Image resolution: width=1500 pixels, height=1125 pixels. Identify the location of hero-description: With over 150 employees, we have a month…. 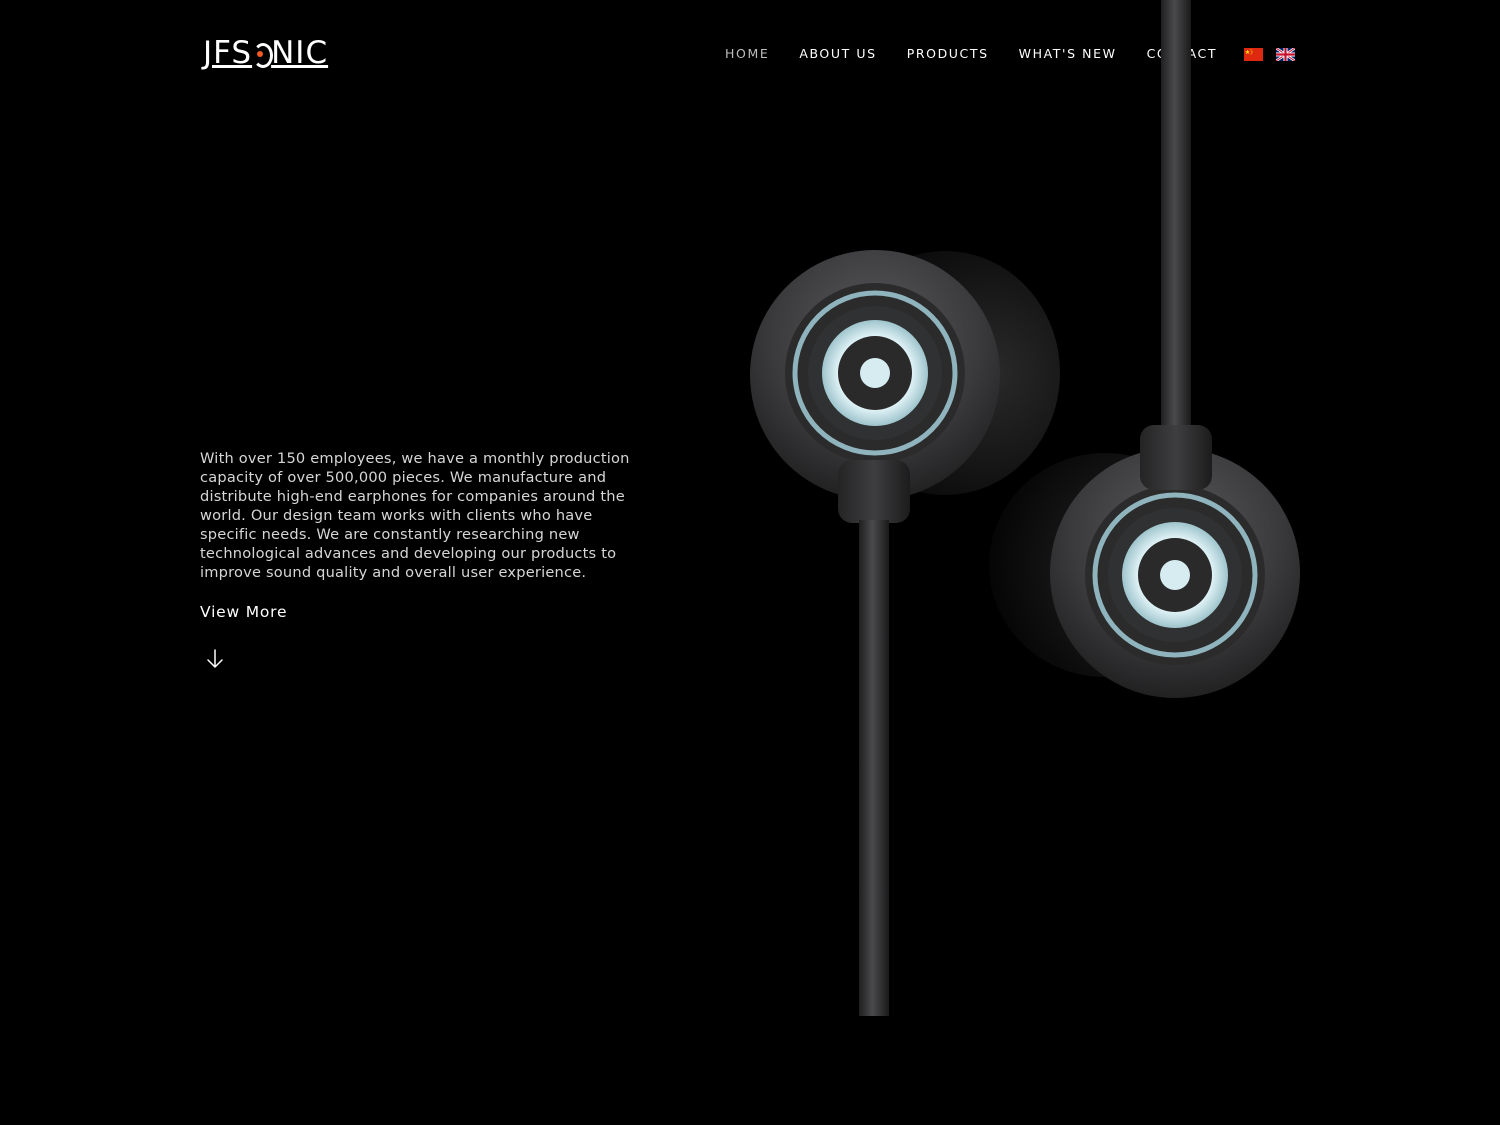
(415, 515).